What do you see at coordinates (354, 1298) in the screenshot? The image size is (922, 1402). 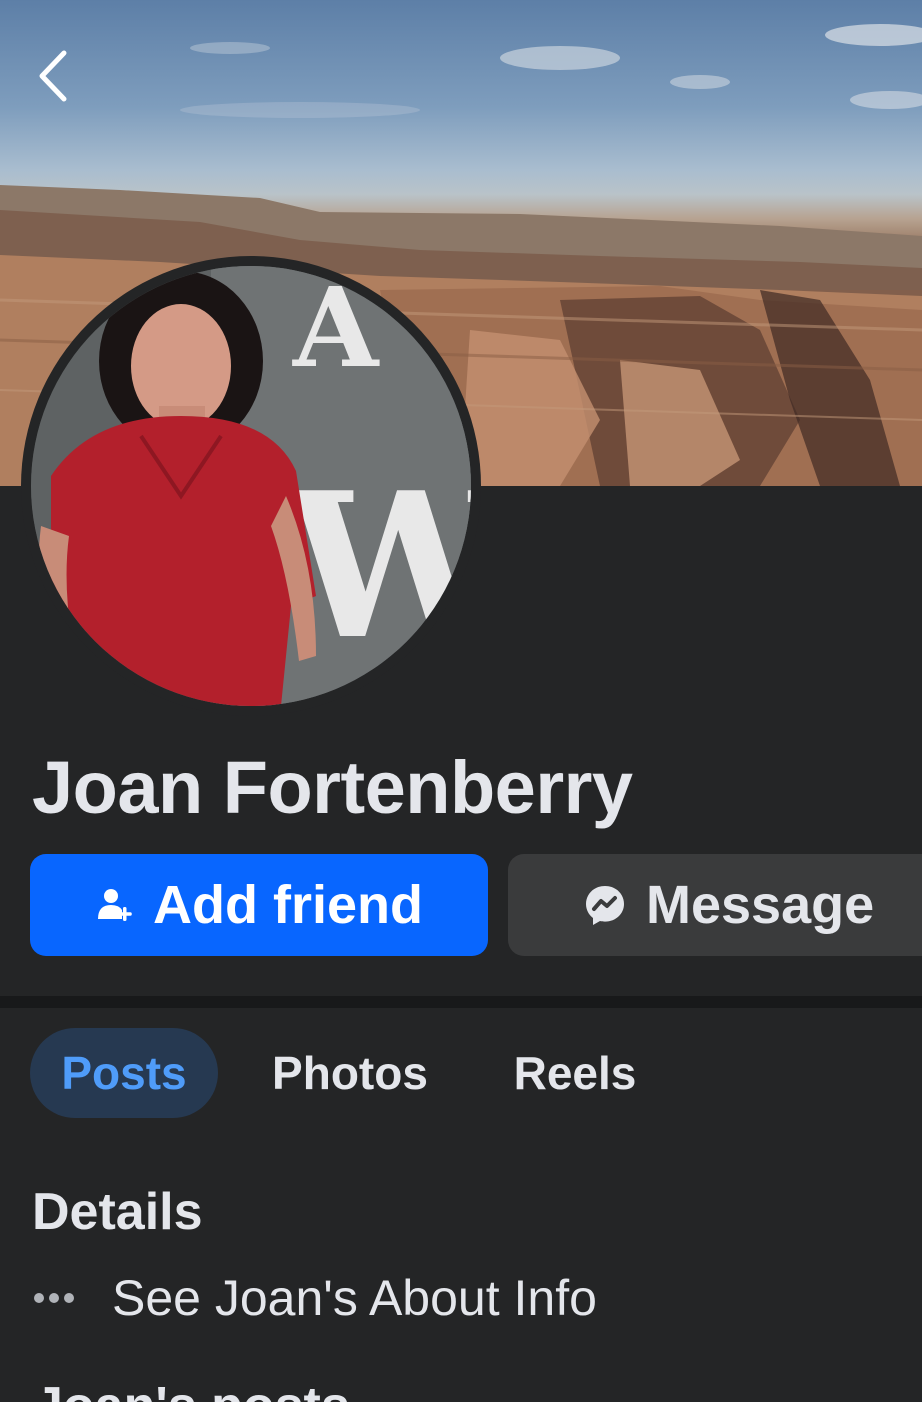 I see `about-info-label: See Joan's About Info` at bounding box center [354, 1298].